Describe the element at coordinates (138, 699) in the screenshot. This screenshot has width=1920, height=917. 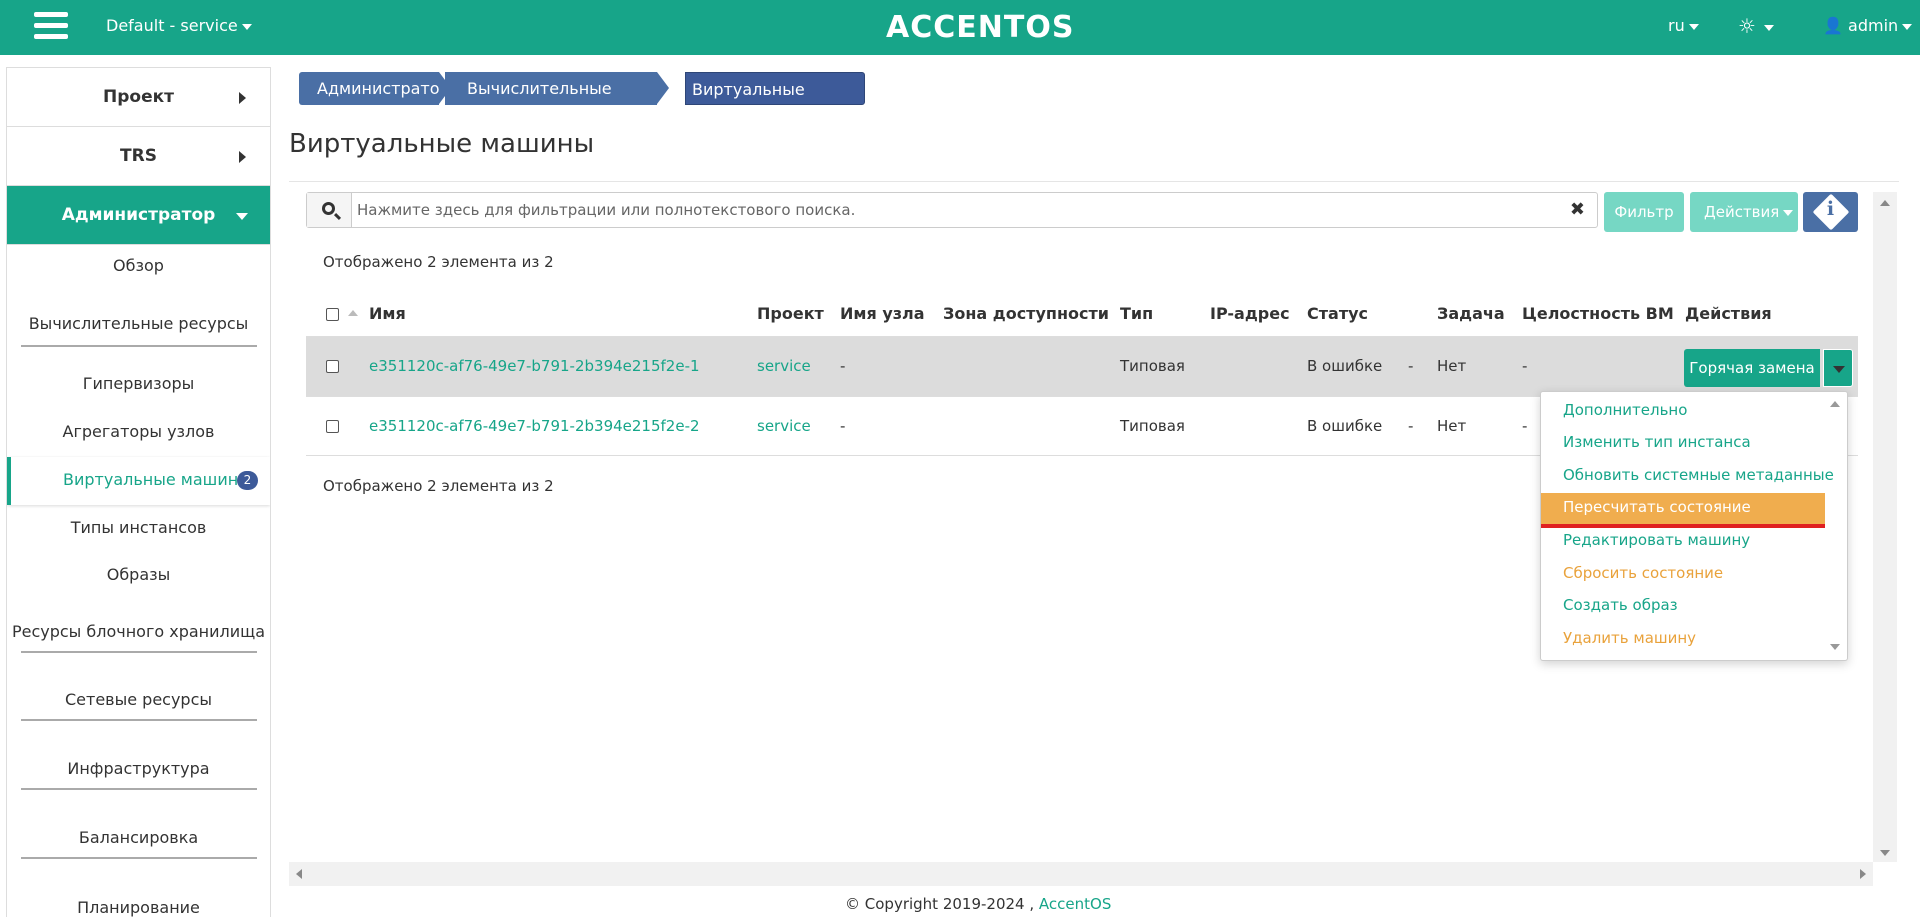
I see `sidebar-item-network: Сетевые ресурсы` at that location.